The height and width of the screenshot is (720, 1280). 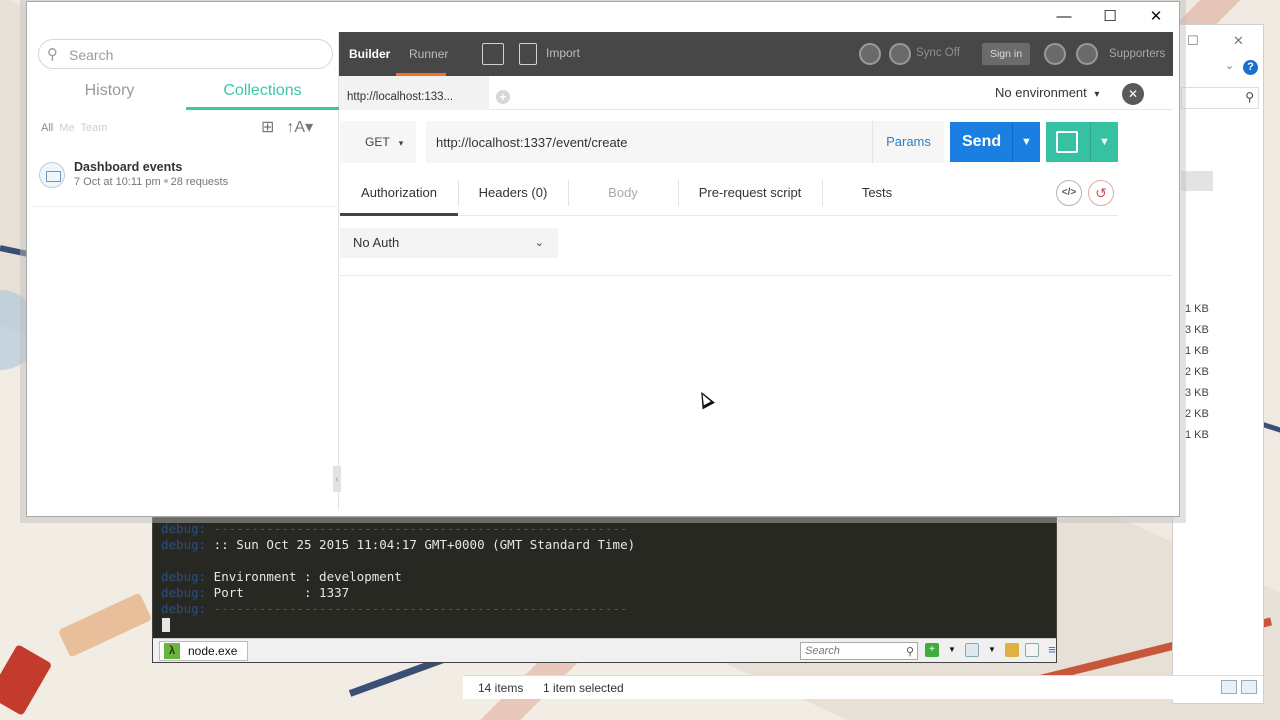 What do you see at coordinates (1067, 142) in the screenshot?
I see `save-icon` at bounding box center [1067, 142].